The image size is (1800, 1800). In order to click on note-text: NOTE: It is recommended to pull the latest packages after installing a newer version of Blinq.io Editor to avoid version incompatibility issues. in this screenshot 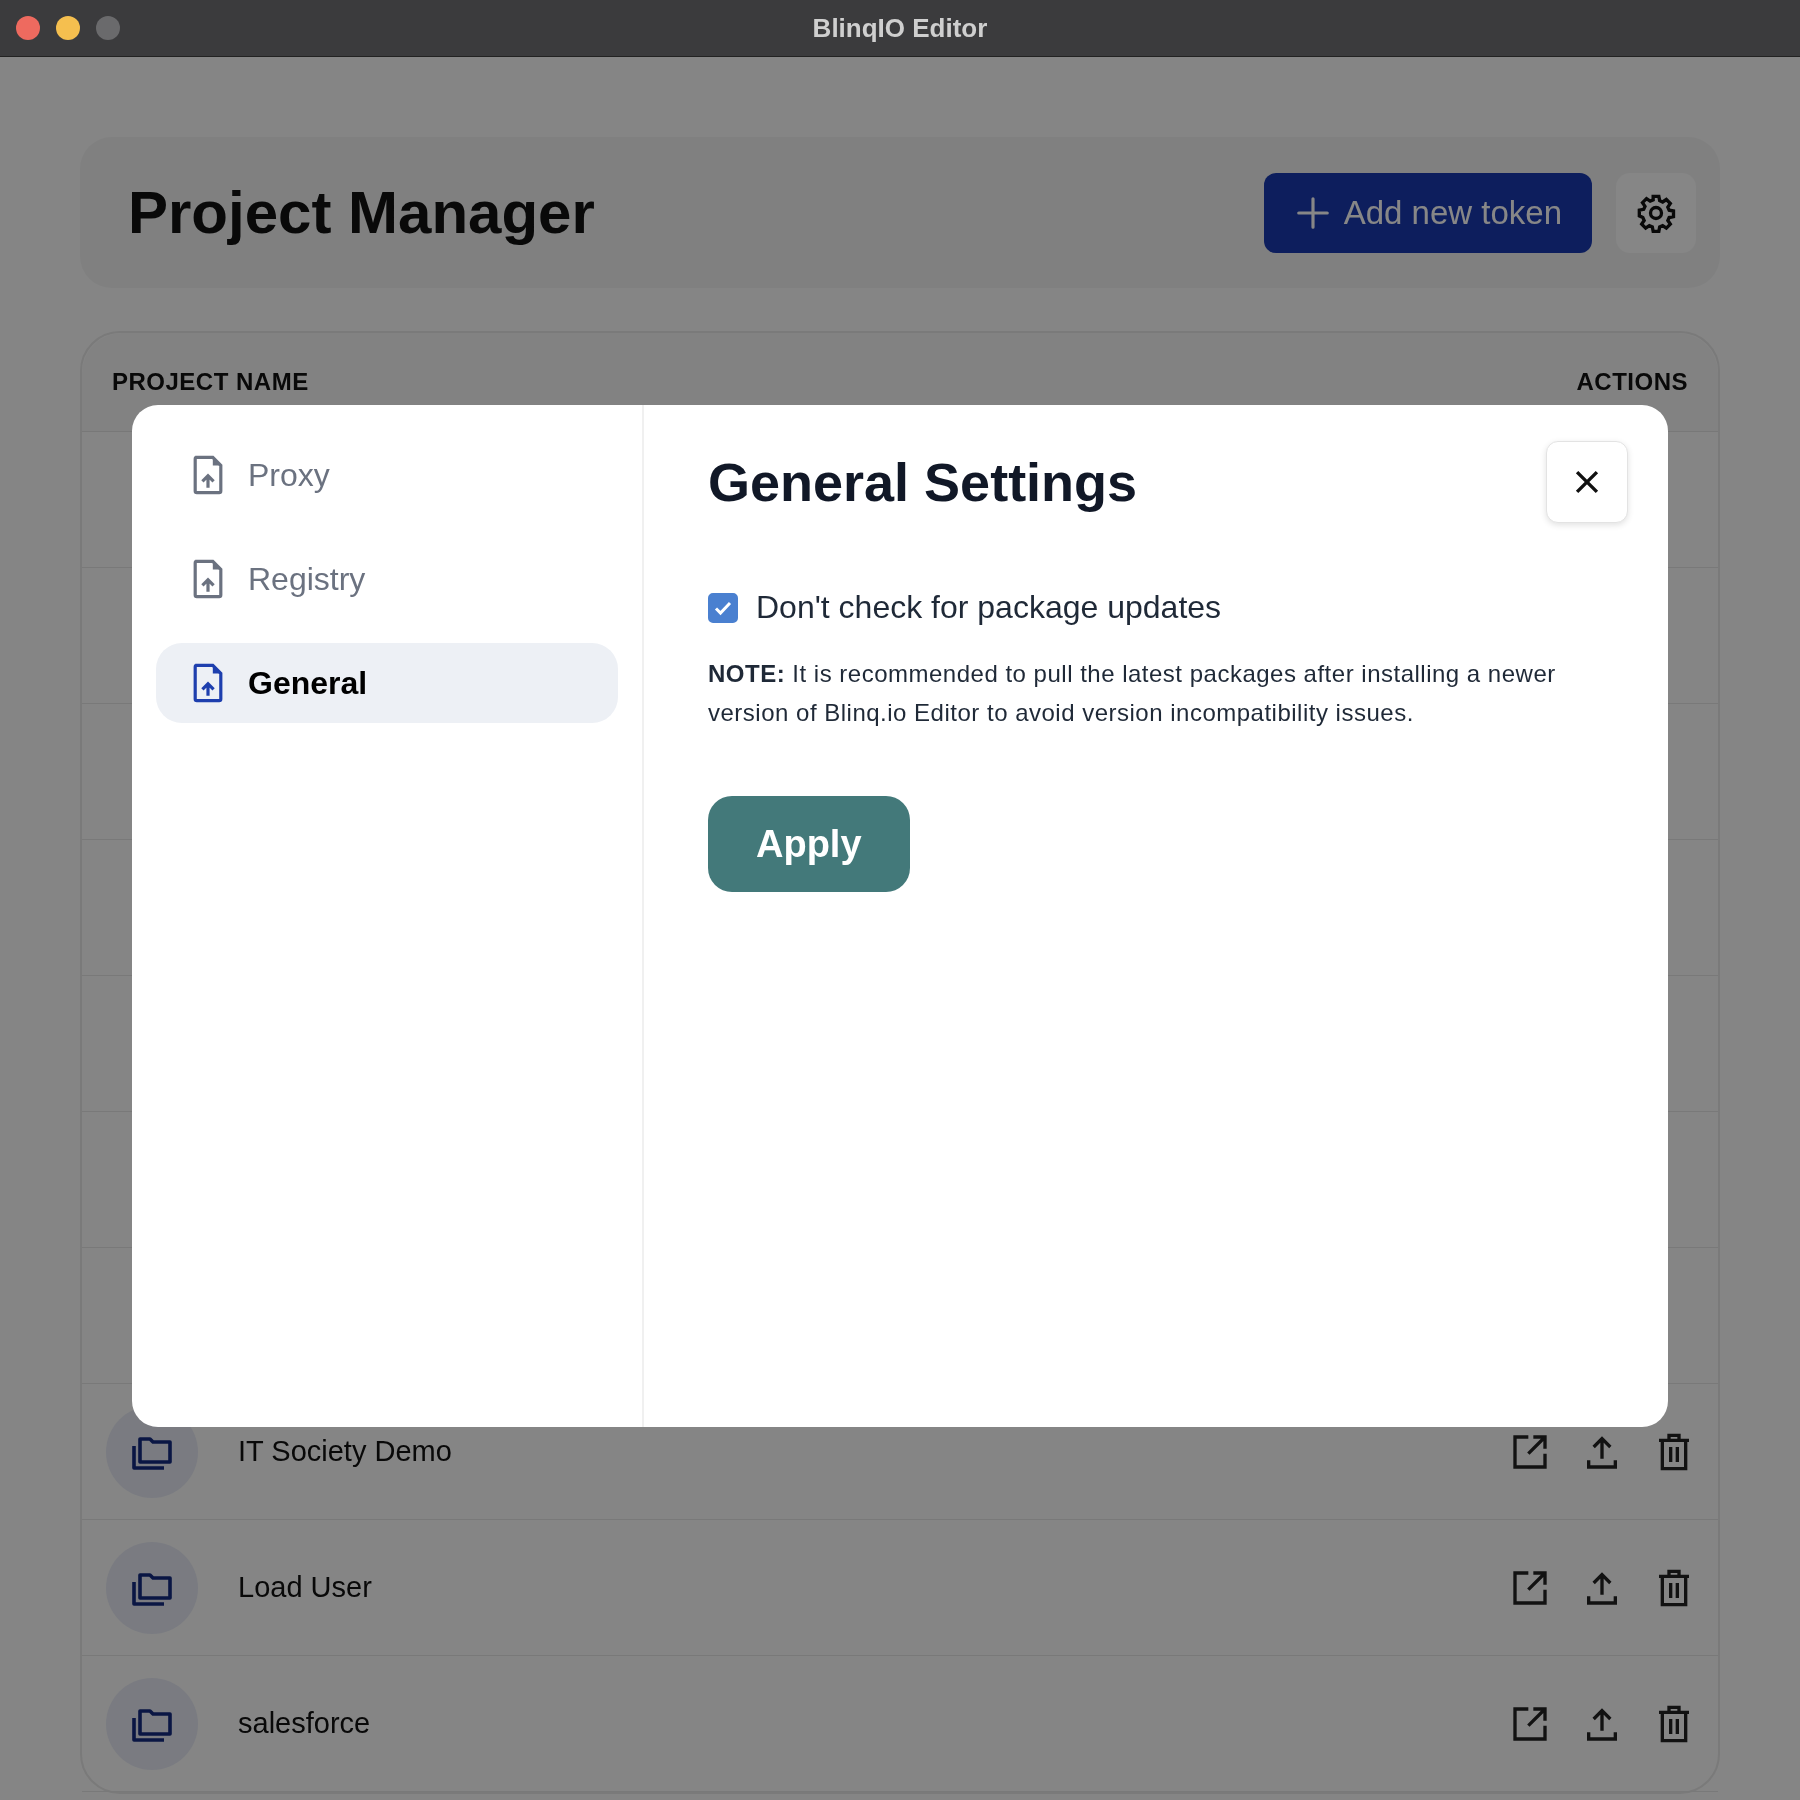, I will do `click(1132, 693)`.